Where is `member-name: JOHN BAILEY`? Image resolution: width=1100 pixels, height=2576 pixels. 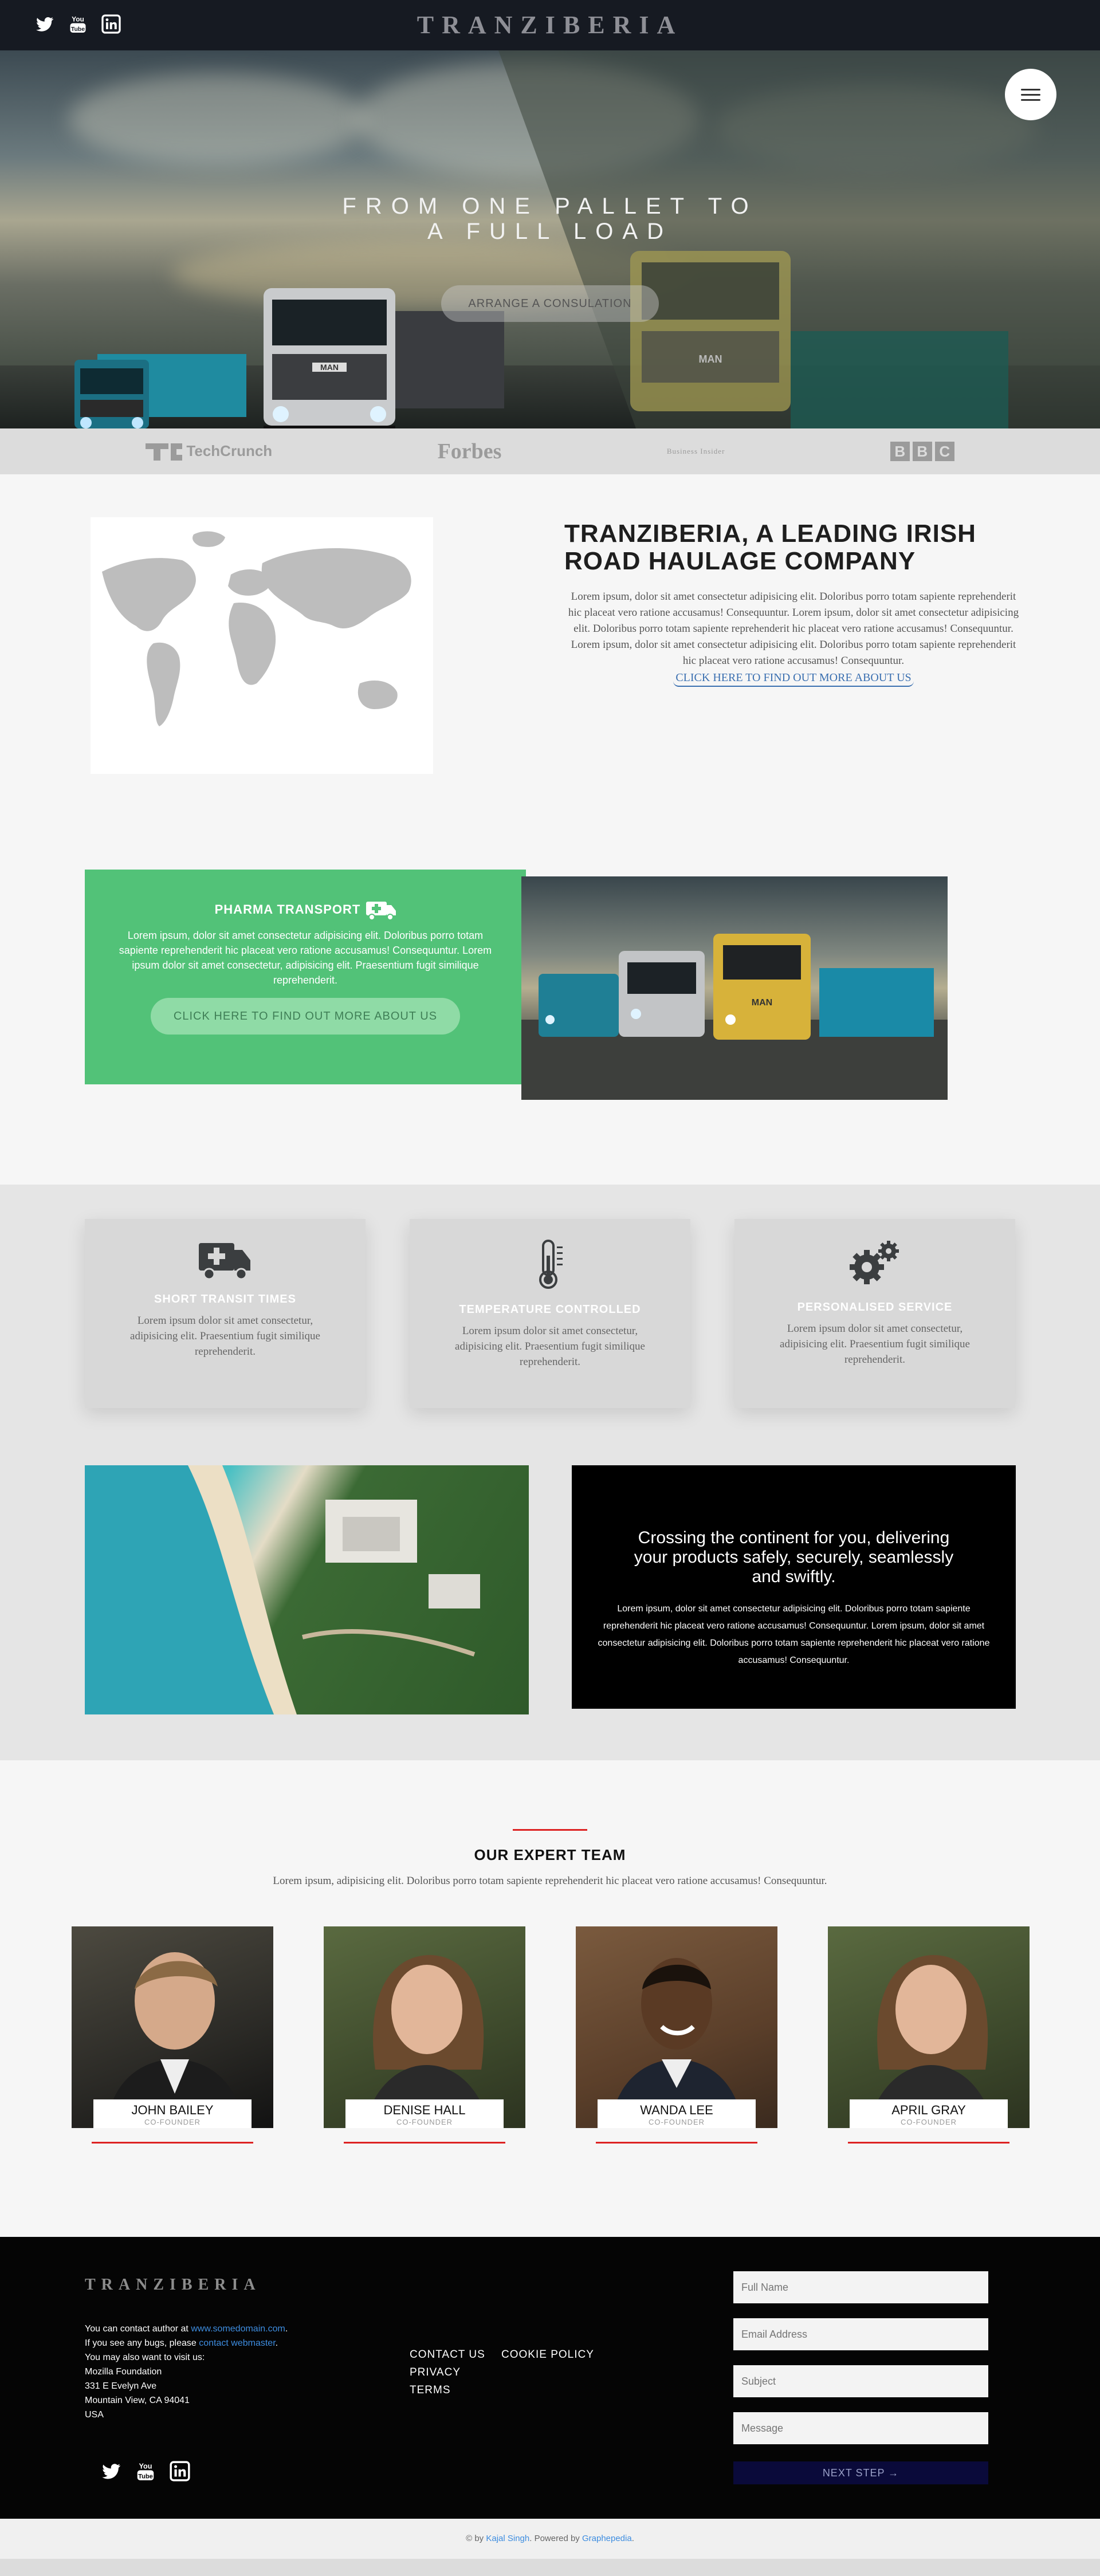
member-name: JOHN BAILEY is located at coordinates (172, 2110).